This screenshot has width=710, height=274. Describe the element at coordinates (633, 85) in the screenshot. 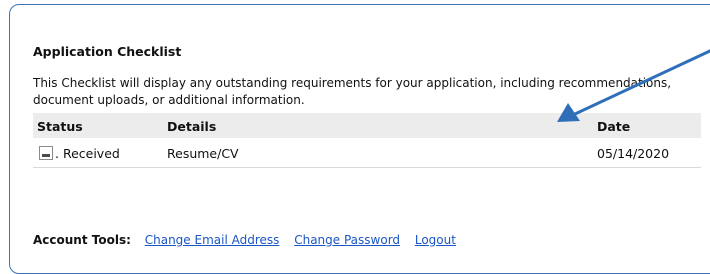

I see `arrow-icon` at that location.